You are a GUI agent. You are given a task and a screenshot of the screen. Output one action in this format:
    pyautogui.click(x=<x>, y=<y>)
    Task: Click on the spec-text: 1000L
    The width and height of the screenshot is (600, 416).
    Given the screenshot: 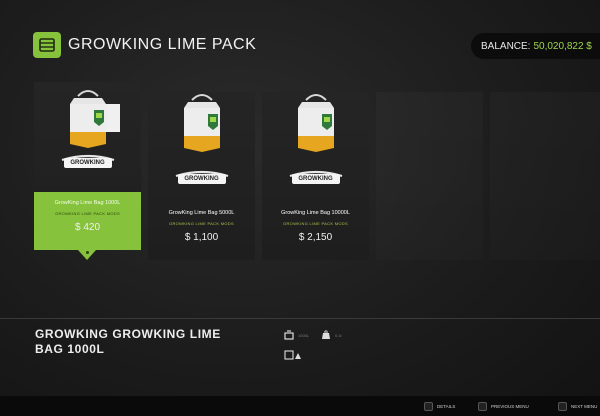 What is the action you would take?
    pyautogui.click(x=304, y=335)
    